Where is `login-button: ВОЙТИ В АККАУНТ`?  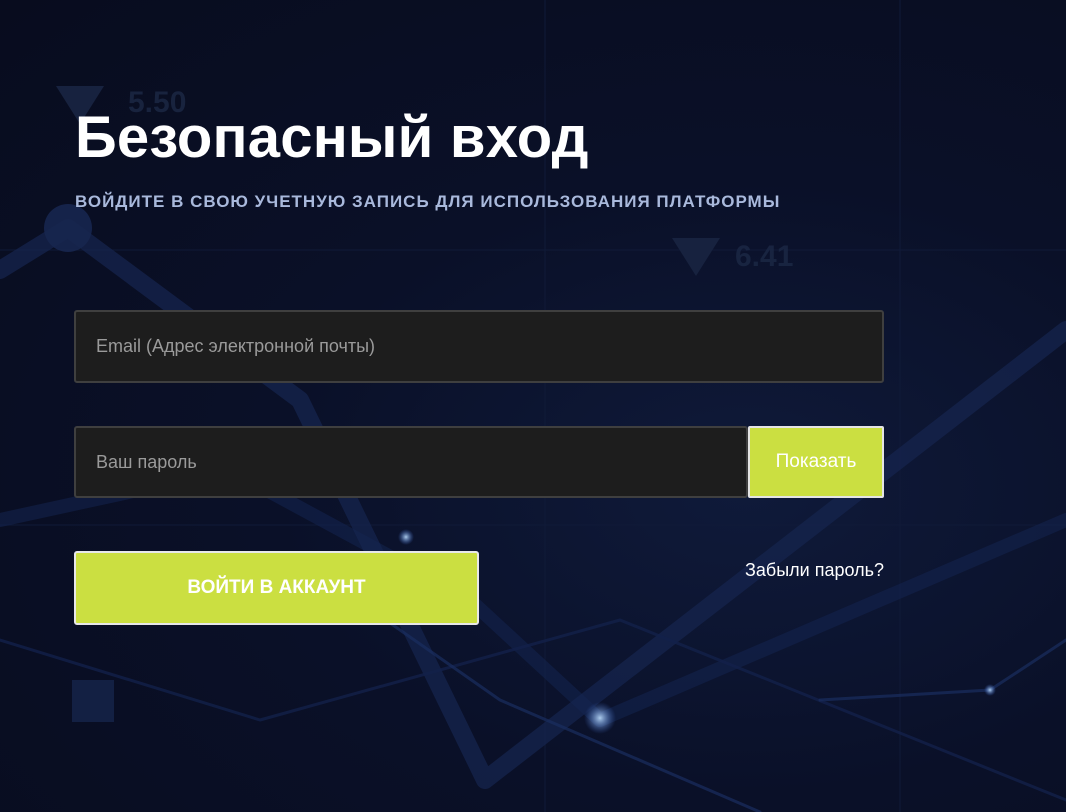 login-button: ВОЙТИ В АККАУНТ is located at coordinates (276, 588).